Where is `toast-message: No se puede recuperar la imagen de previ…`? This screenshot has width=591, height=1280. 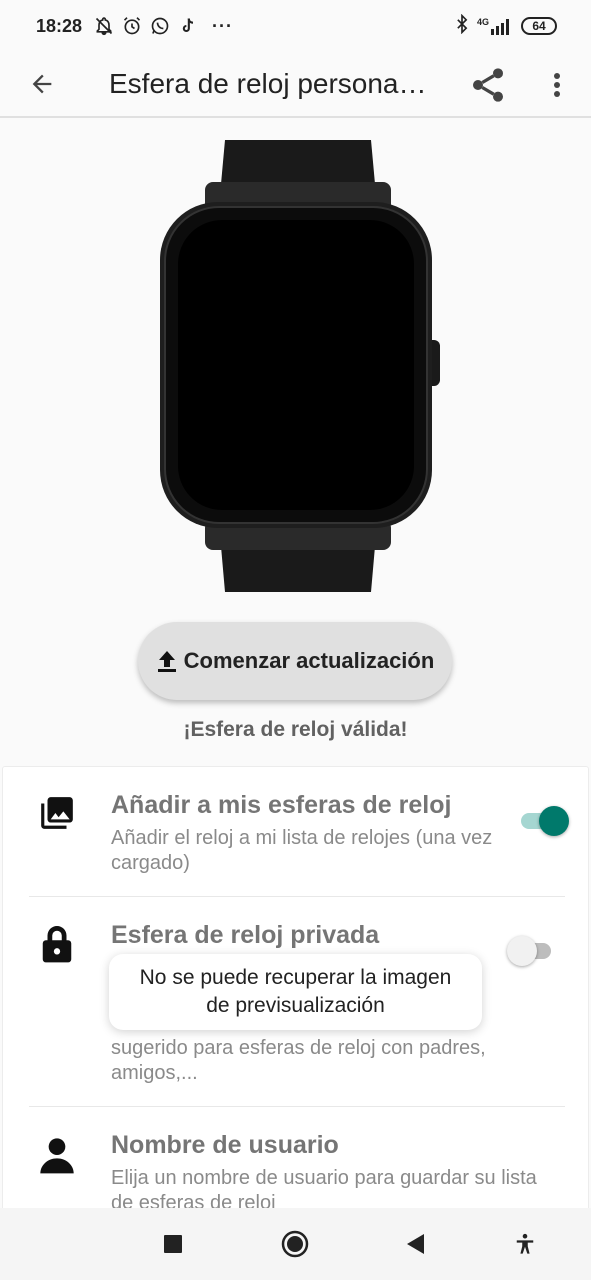
toast-message: No se puede recuperar la imagen de previ… is located at coordinates (295, 992).